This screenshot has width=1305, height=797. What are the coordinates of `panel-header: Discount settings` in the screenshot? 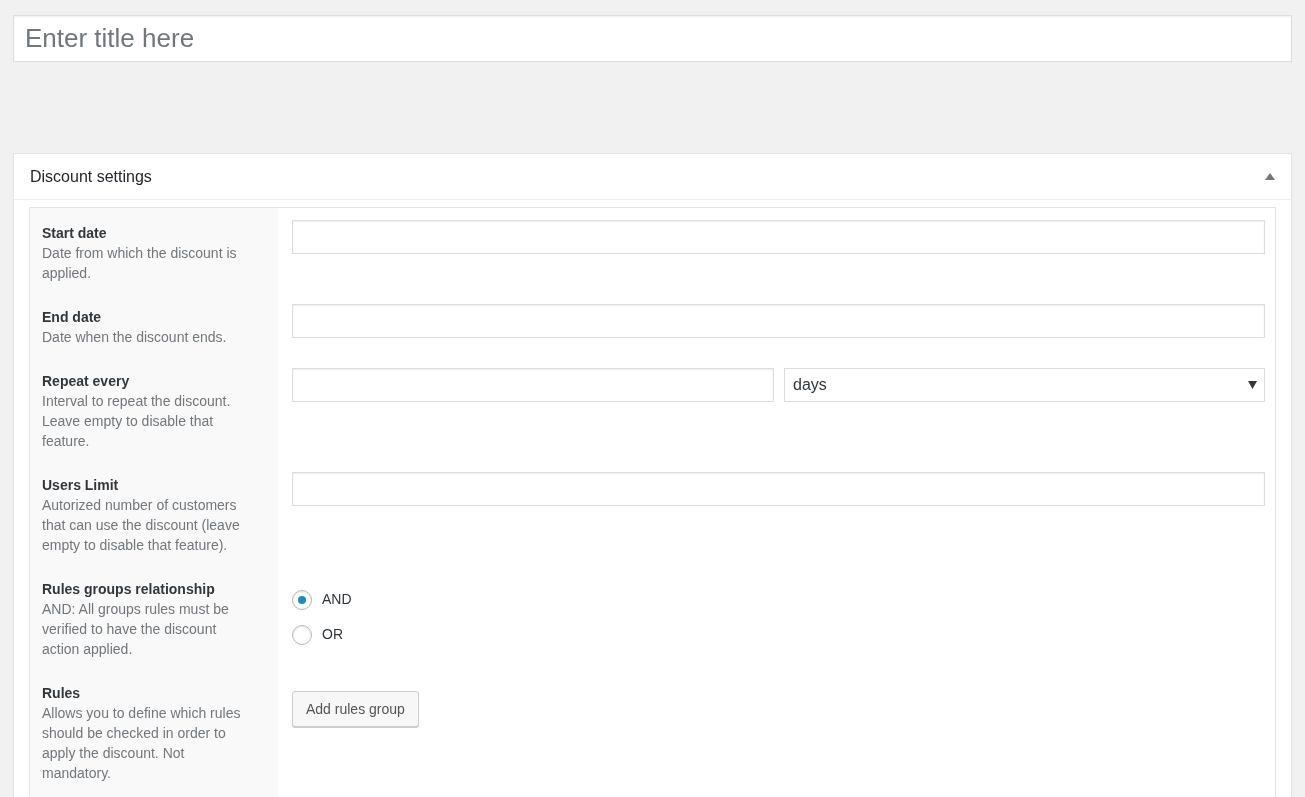 It's located at (652, 177).